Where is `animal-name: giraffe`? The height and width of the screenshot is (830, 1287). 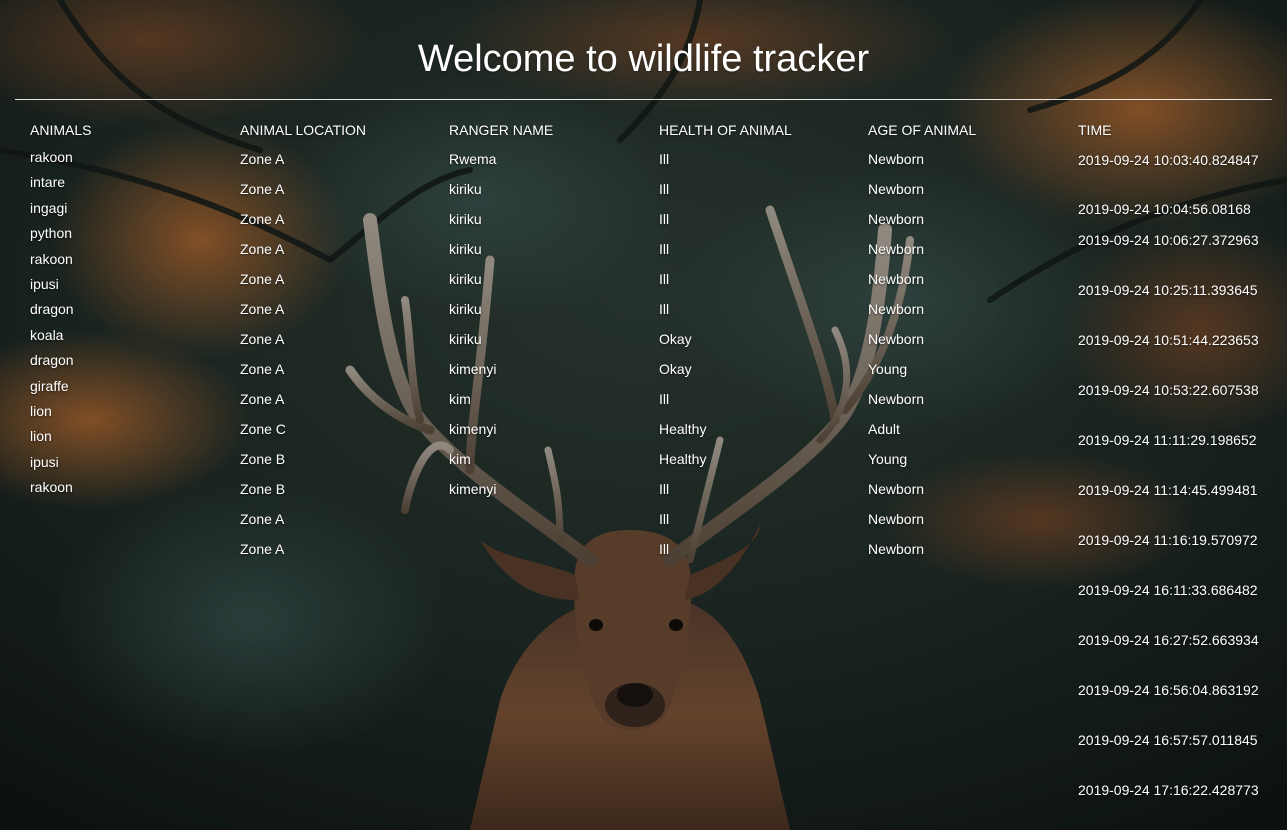 animal-name: giraffe is located at coordinates (49, 385).